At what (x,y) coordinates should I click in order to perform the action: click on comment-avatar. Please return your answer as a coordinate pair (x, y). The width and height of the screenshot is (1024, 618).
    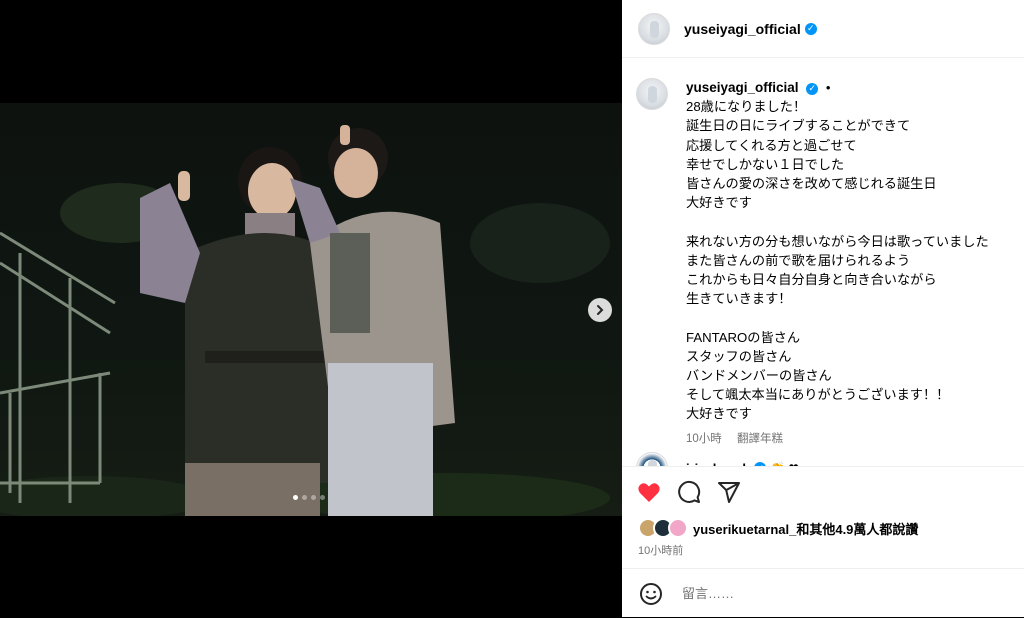
    Looking at the image, I should click on (652, 459).